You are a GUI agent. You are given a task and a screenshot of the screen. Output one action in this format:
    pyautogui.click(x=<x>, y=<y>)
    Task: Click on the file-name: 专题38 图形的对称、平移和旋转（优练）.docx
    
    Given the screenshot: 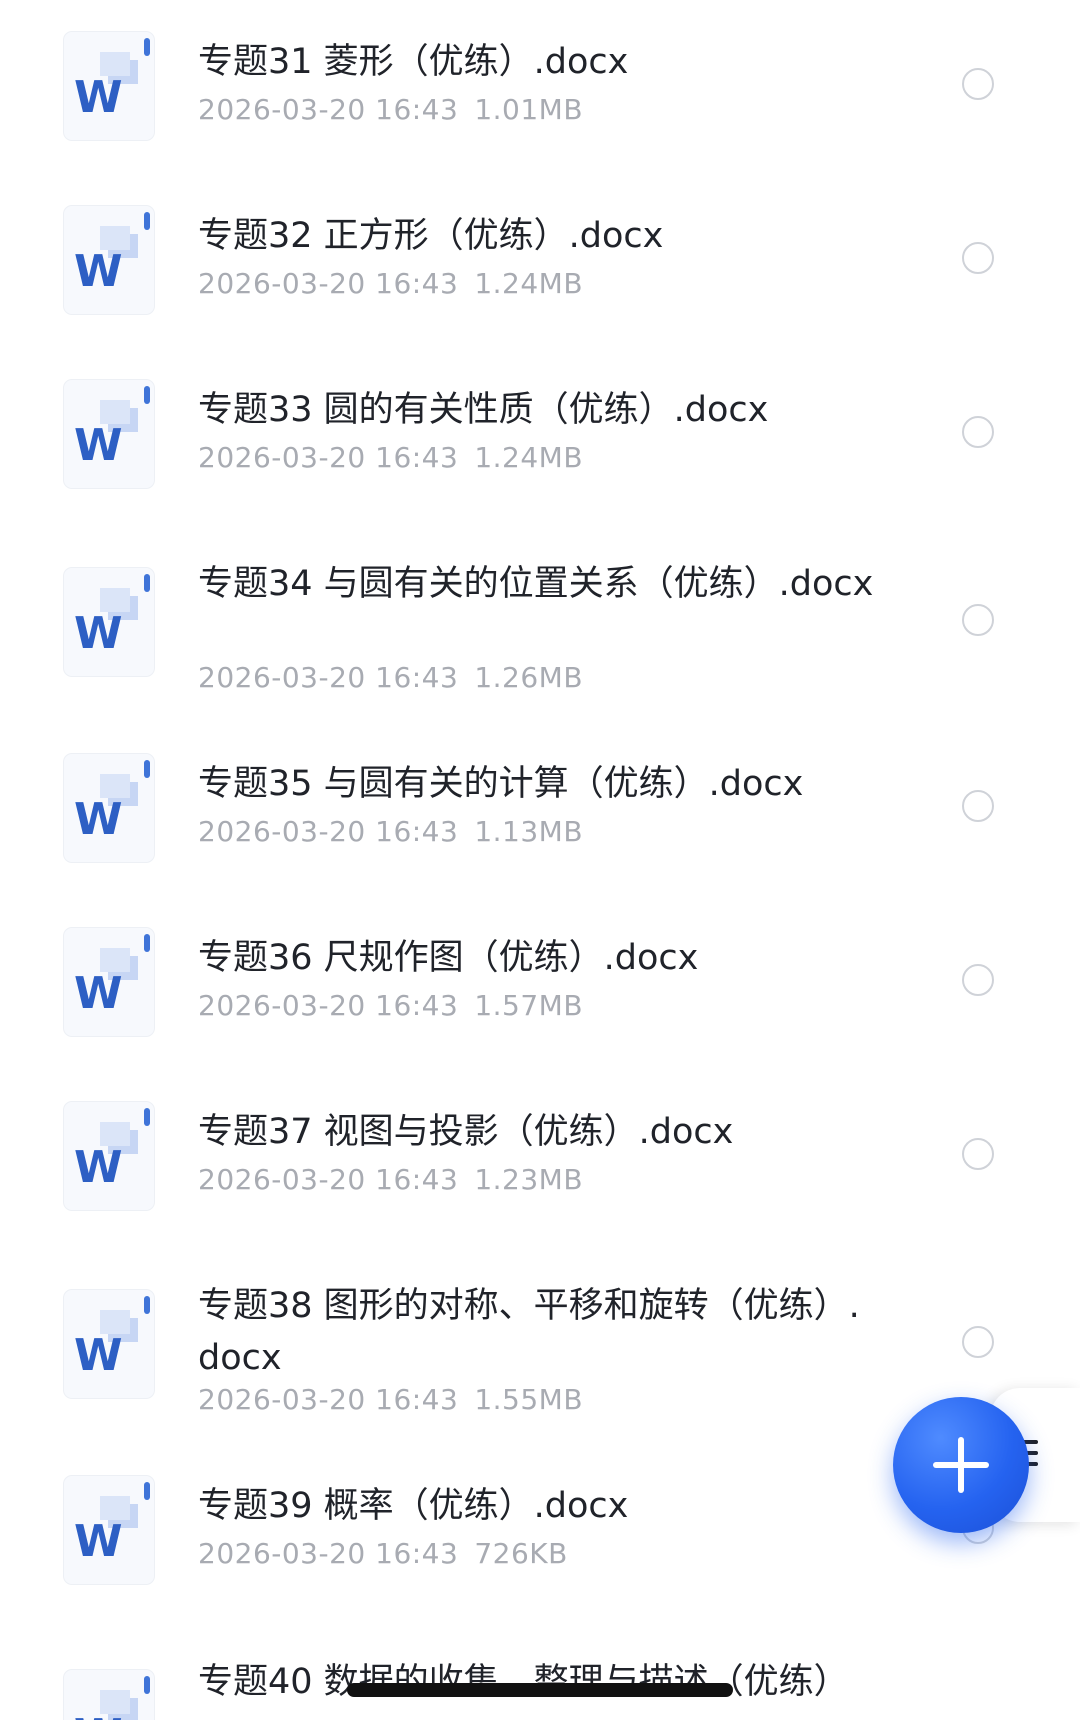 What is the action you would take?
    pyautogui.click(x=529, y=1332)
    